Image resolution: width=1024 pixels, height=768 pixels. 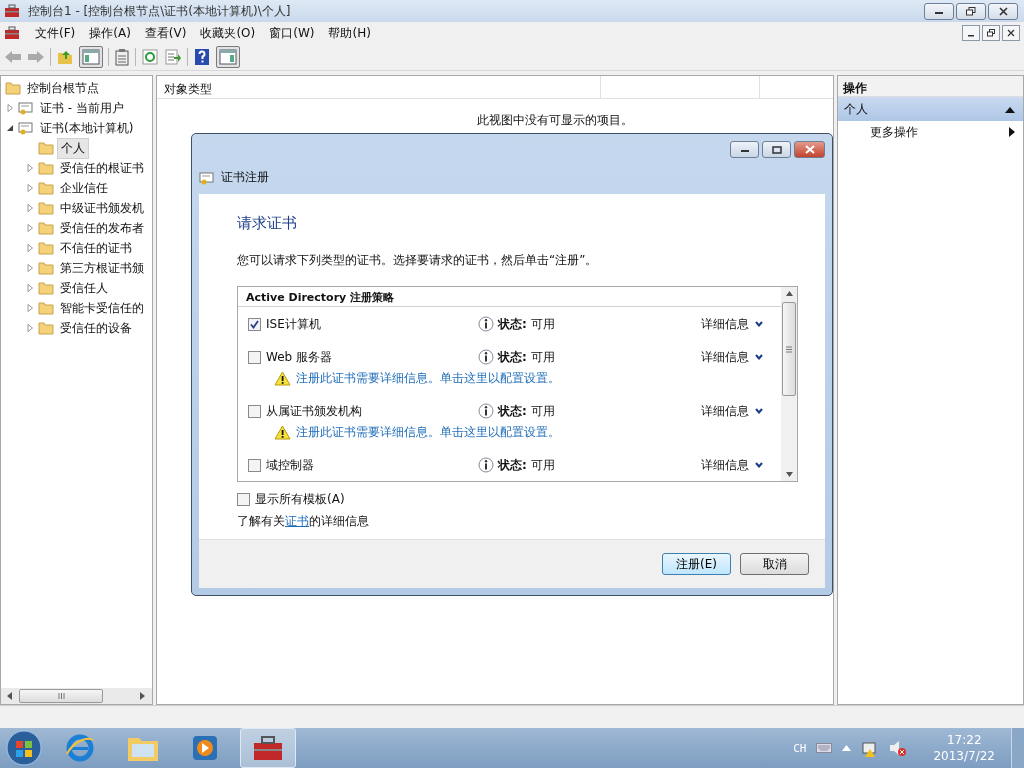 What do you see at coordinates (379, 87) in the screenshot?
I see `column-header: 对象类型` at bounding box center [379, 87].